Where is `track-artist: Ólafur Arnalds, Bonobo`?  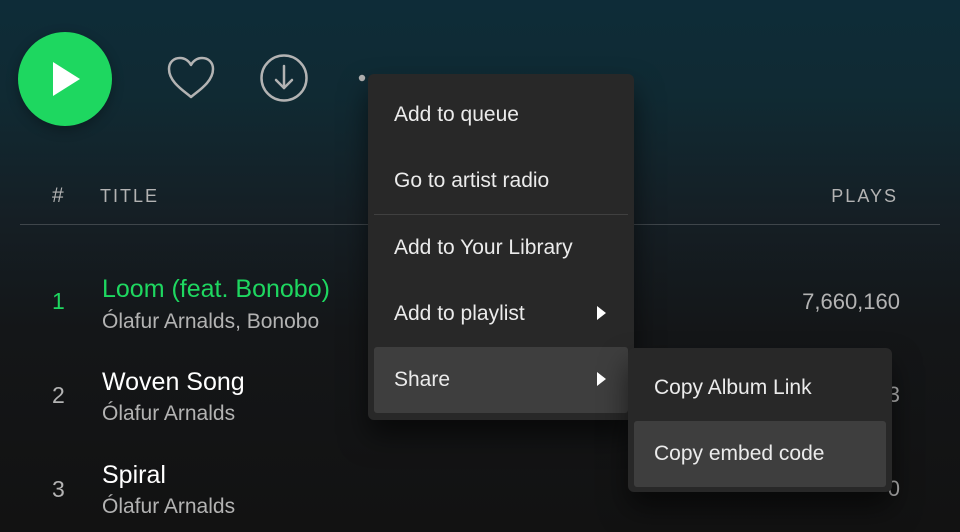
track-artist: Ólafur Arnalds, Bonobo is located at coordinates (210, 322).